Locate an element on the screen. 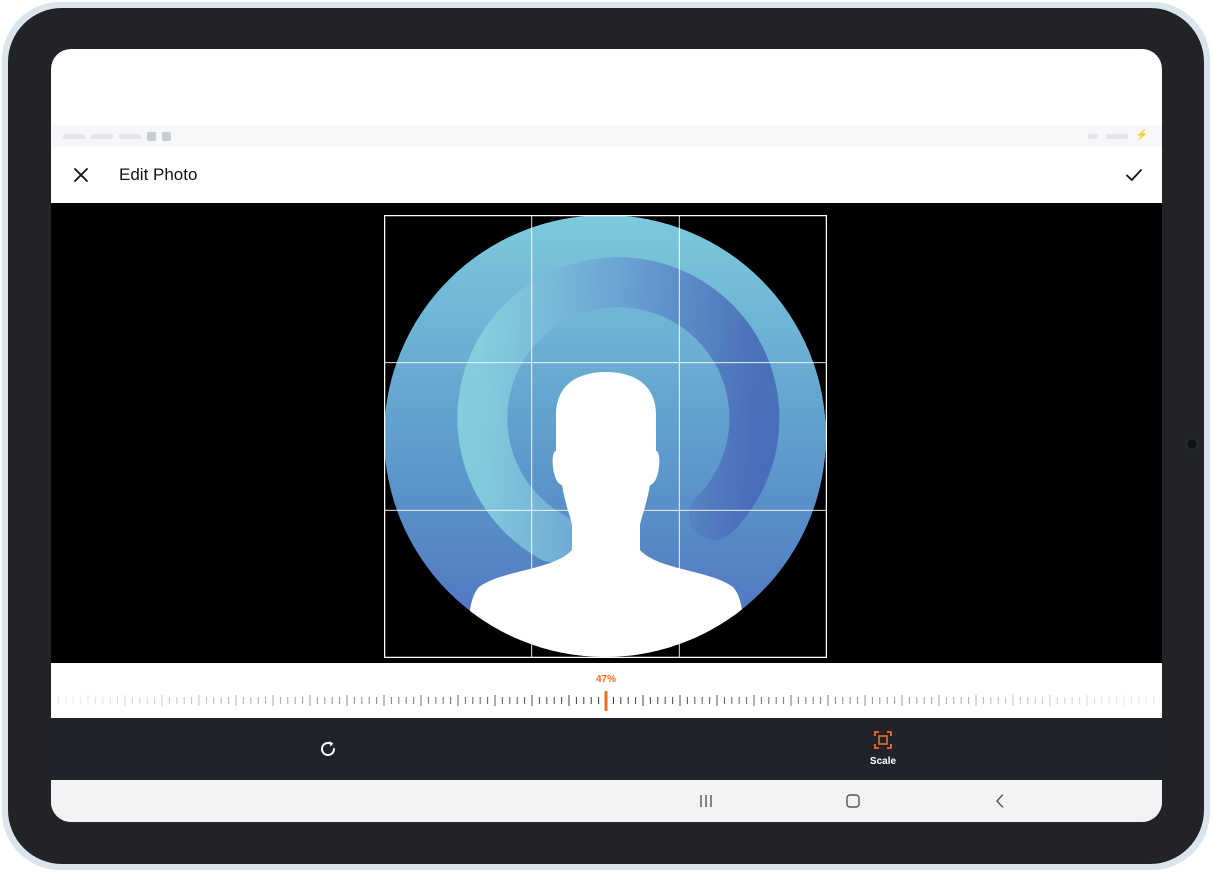 This screenshot has width=1213, height=873. status-time-placeholder is located at coordinates (74, 136).